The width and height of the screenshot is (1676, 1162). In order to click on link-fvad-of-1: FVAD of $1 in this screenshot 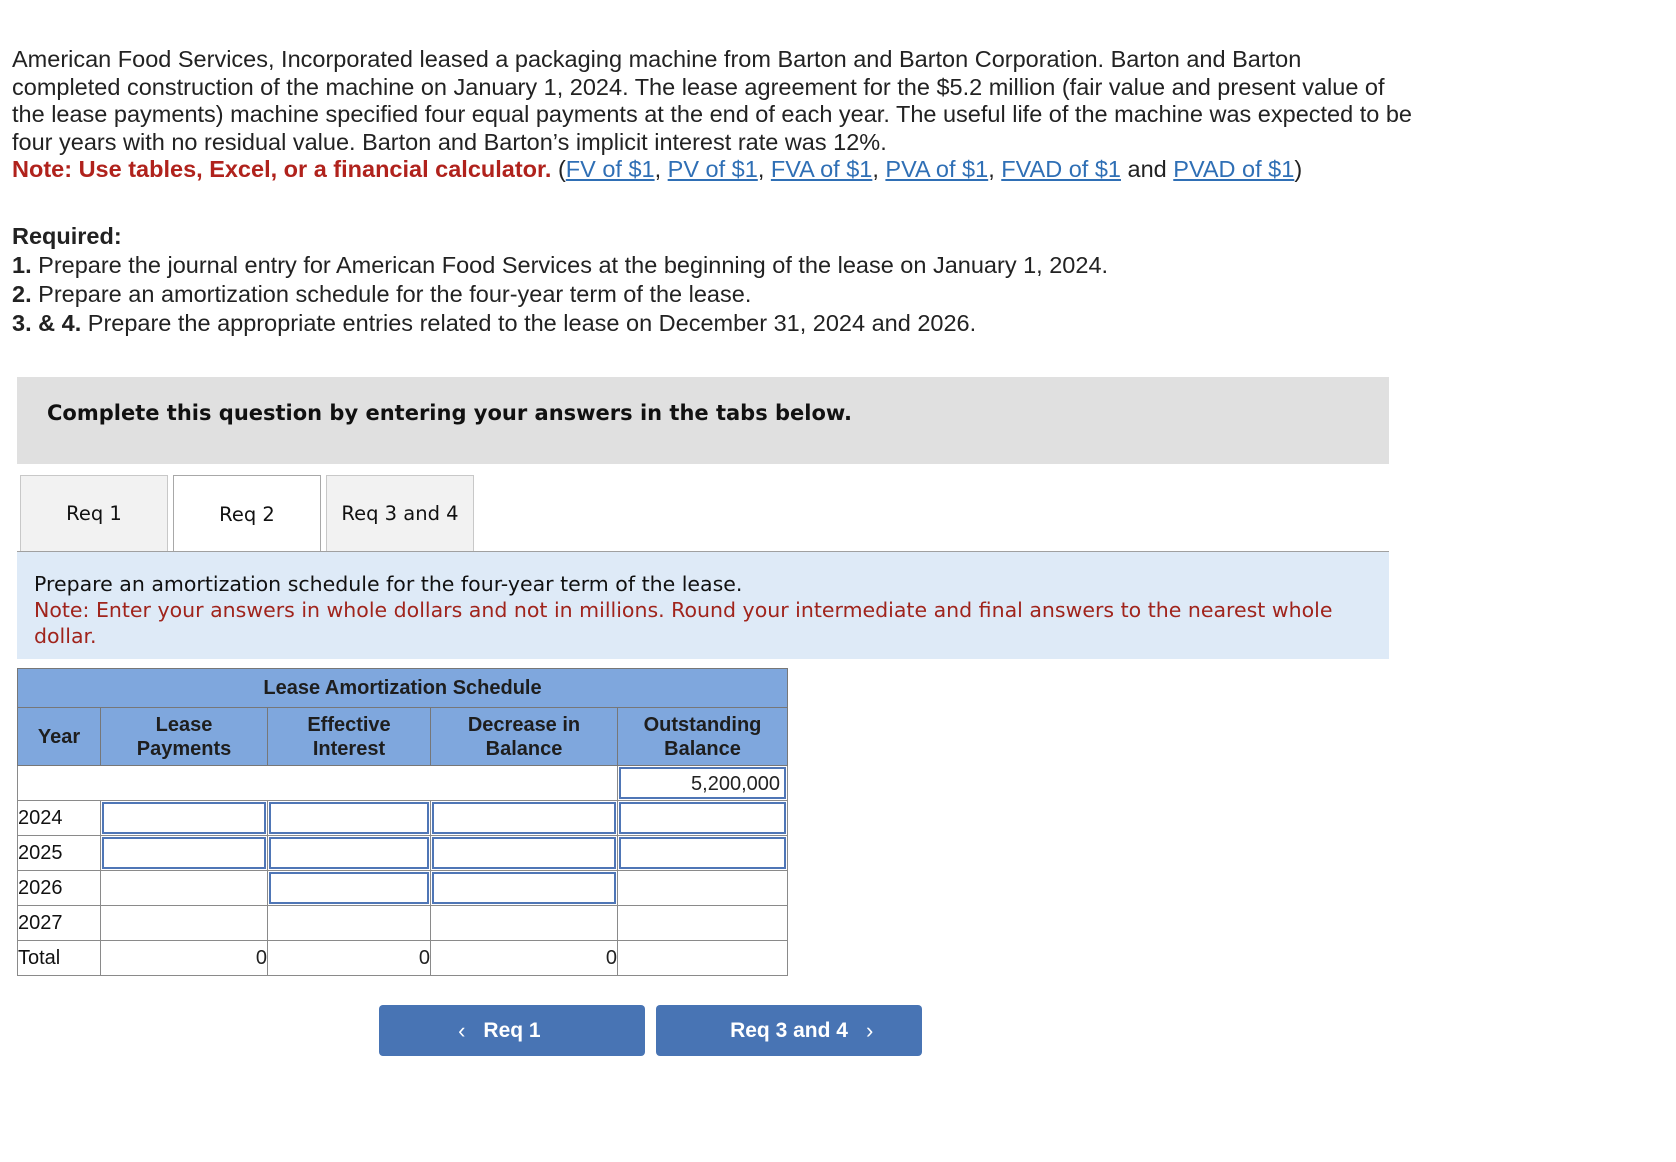, I will do `click(1061, 169)`.